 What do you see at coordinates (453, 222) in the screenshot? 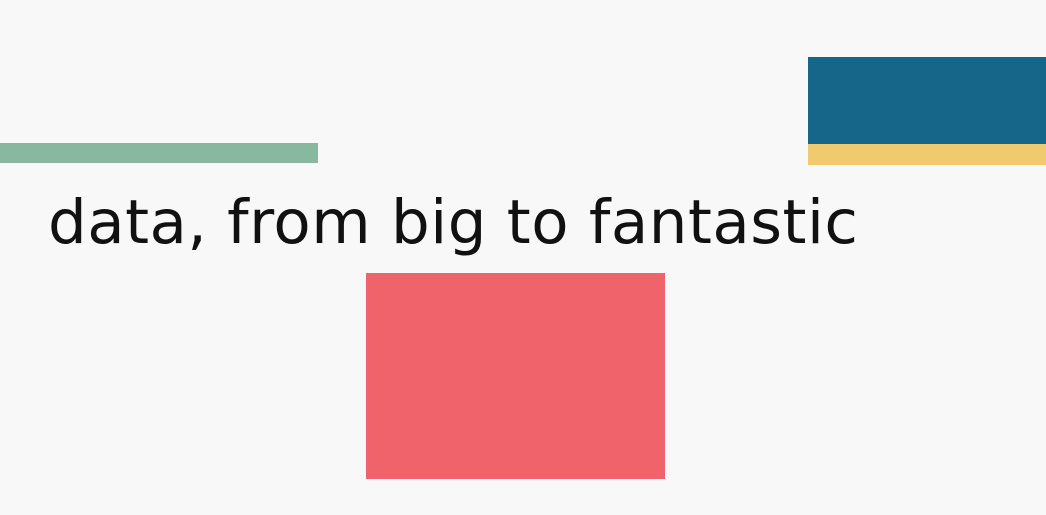
I see `tagline: data, from big to fantastic` at bounding box center [453, 222].